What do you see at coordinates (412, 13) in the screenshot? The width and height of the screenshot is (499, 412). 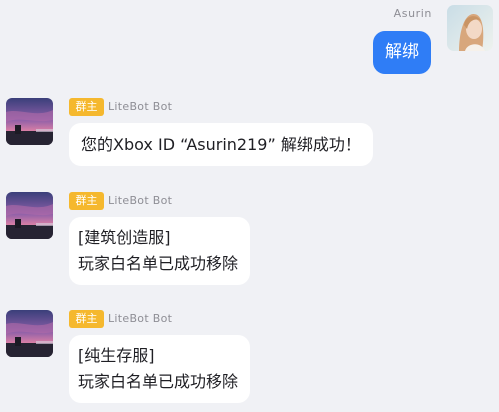 I see `self-sender-name: Asurin` at bounding box center [412, 13].